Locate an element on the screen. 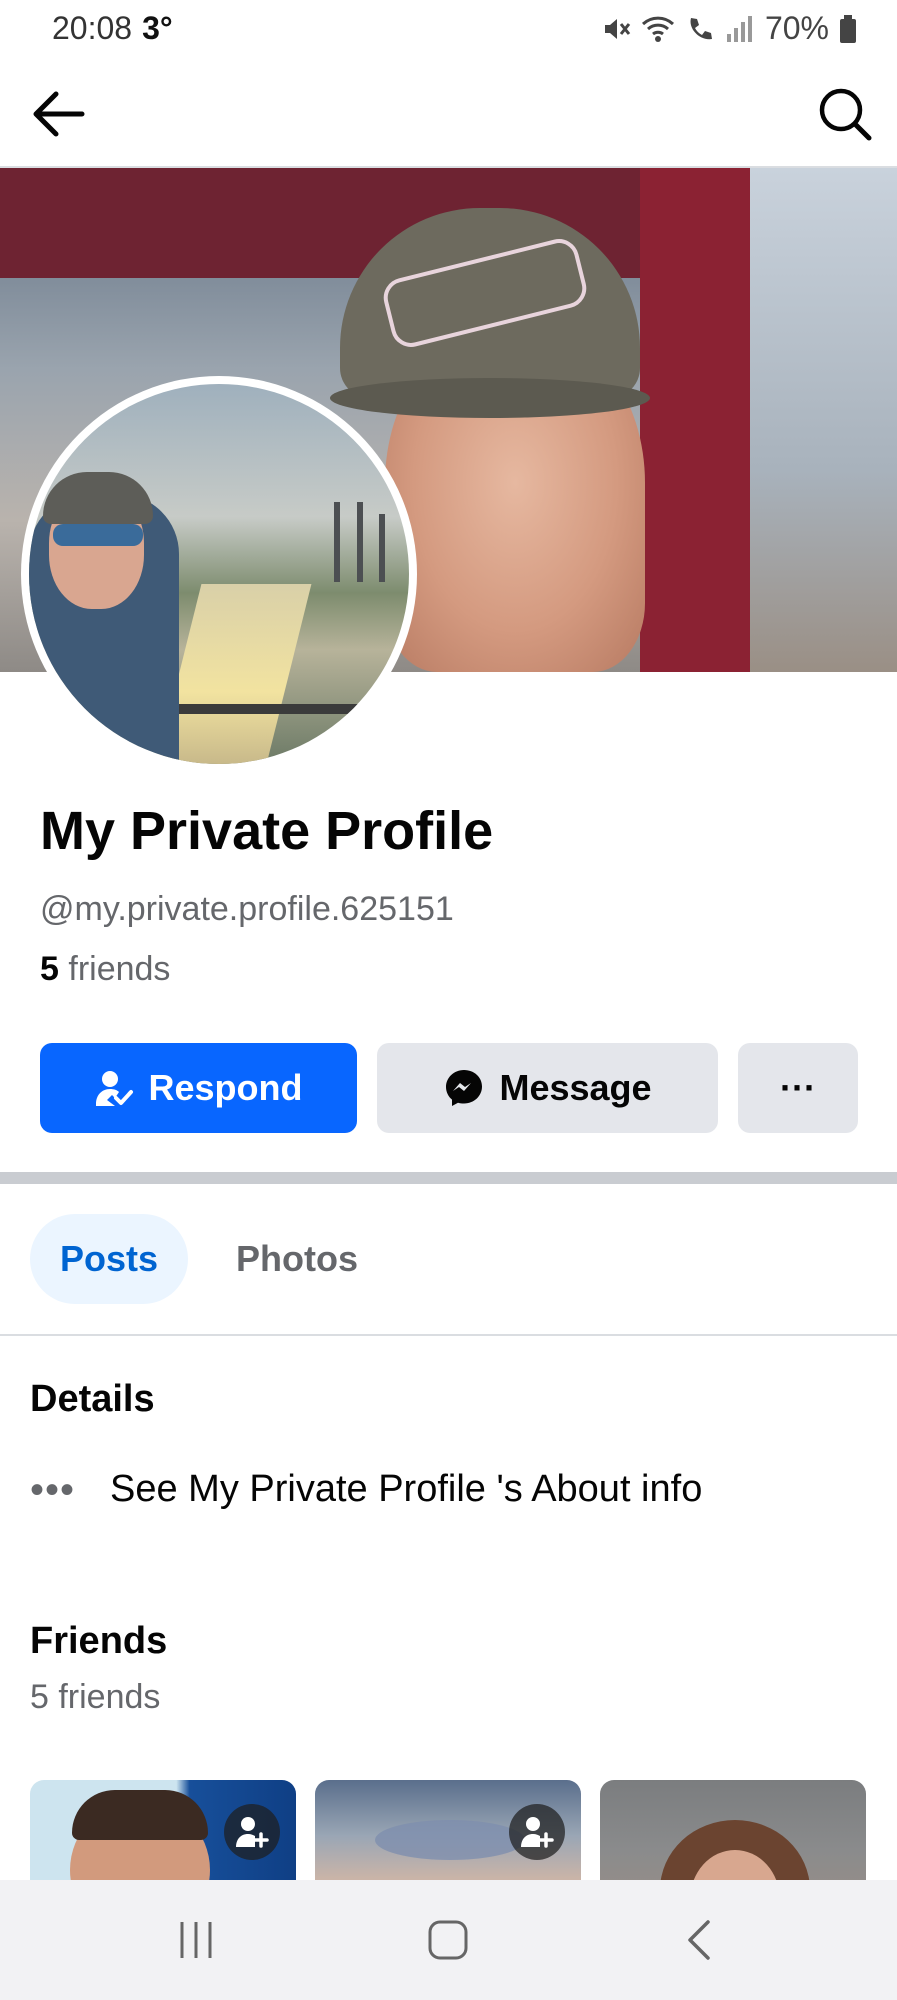  chevron-left-icon is located at coordinates (699, 1940).